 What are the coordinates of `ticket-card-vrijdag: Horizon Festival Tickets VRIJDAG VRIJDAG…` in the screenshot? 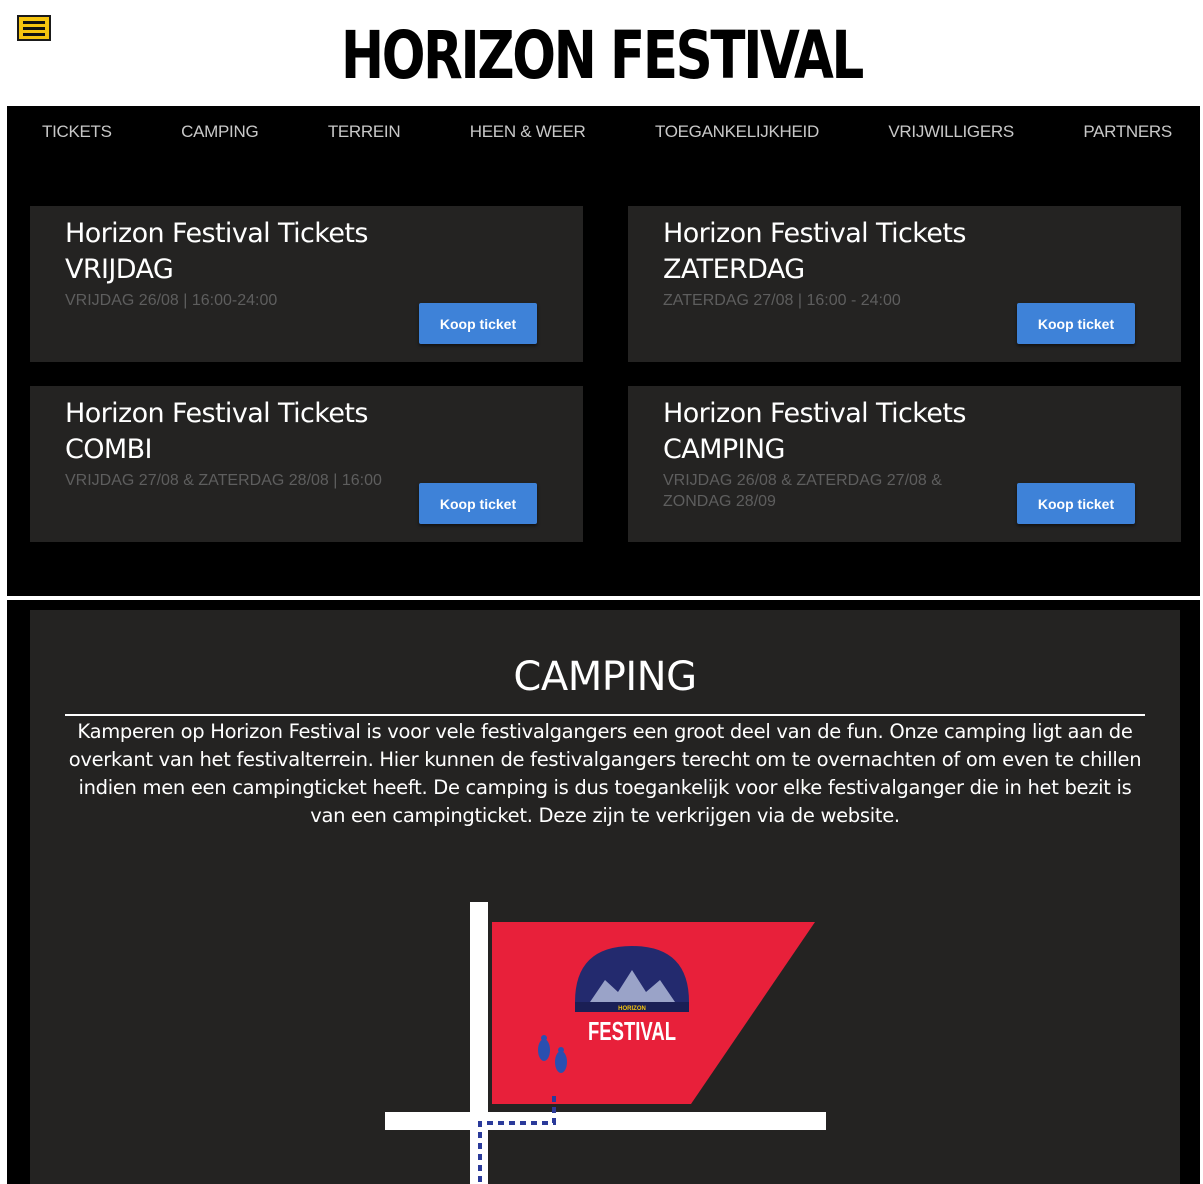 It's located at (306, 284).